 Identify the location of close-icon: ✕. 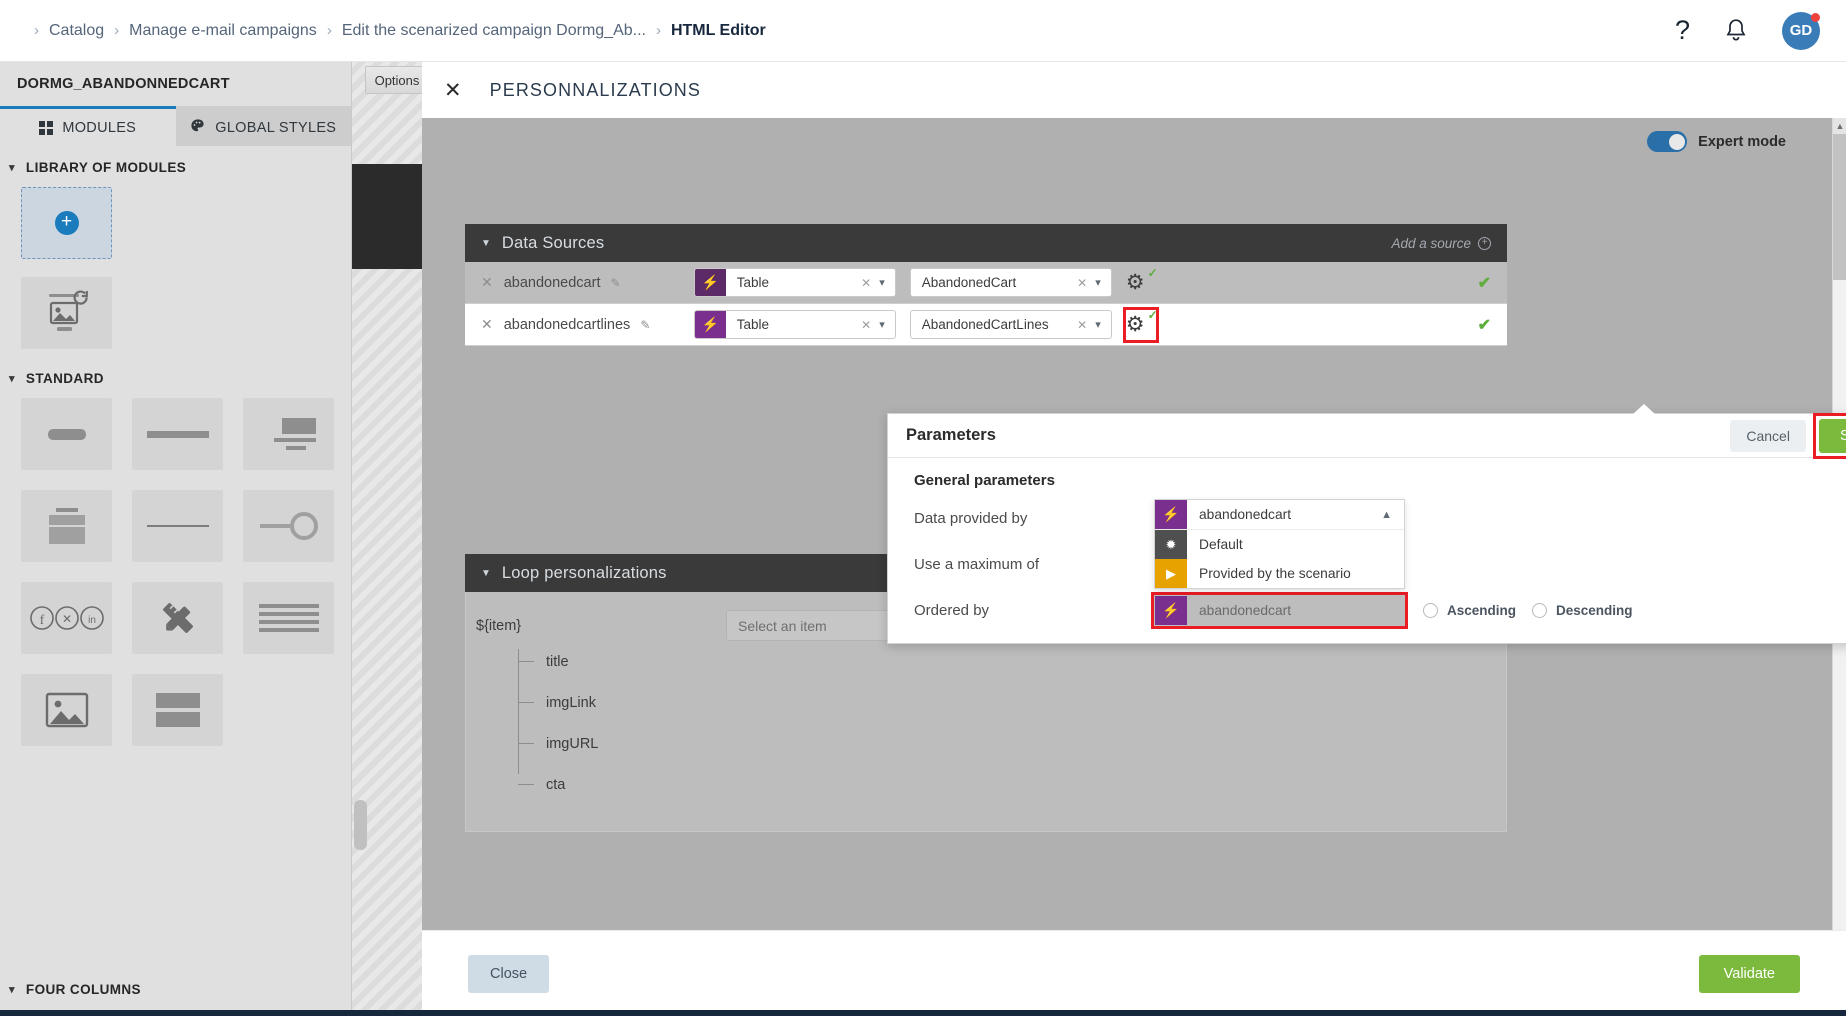
(453, 90).